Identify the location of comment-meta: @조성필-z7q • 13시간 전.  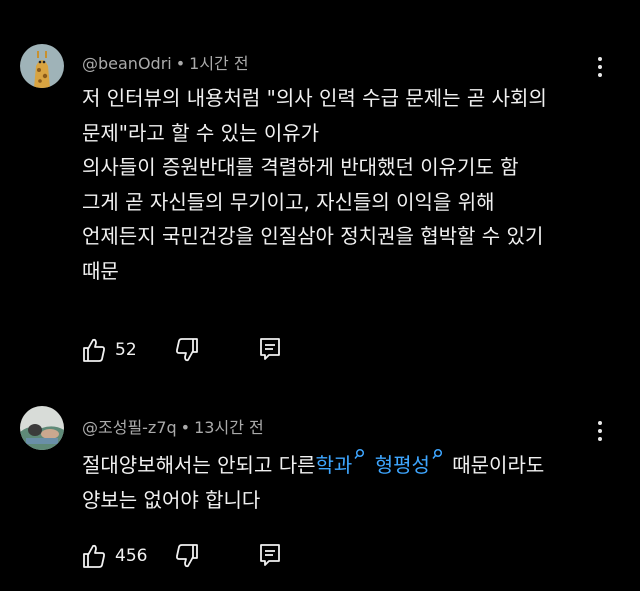
(173, 426).